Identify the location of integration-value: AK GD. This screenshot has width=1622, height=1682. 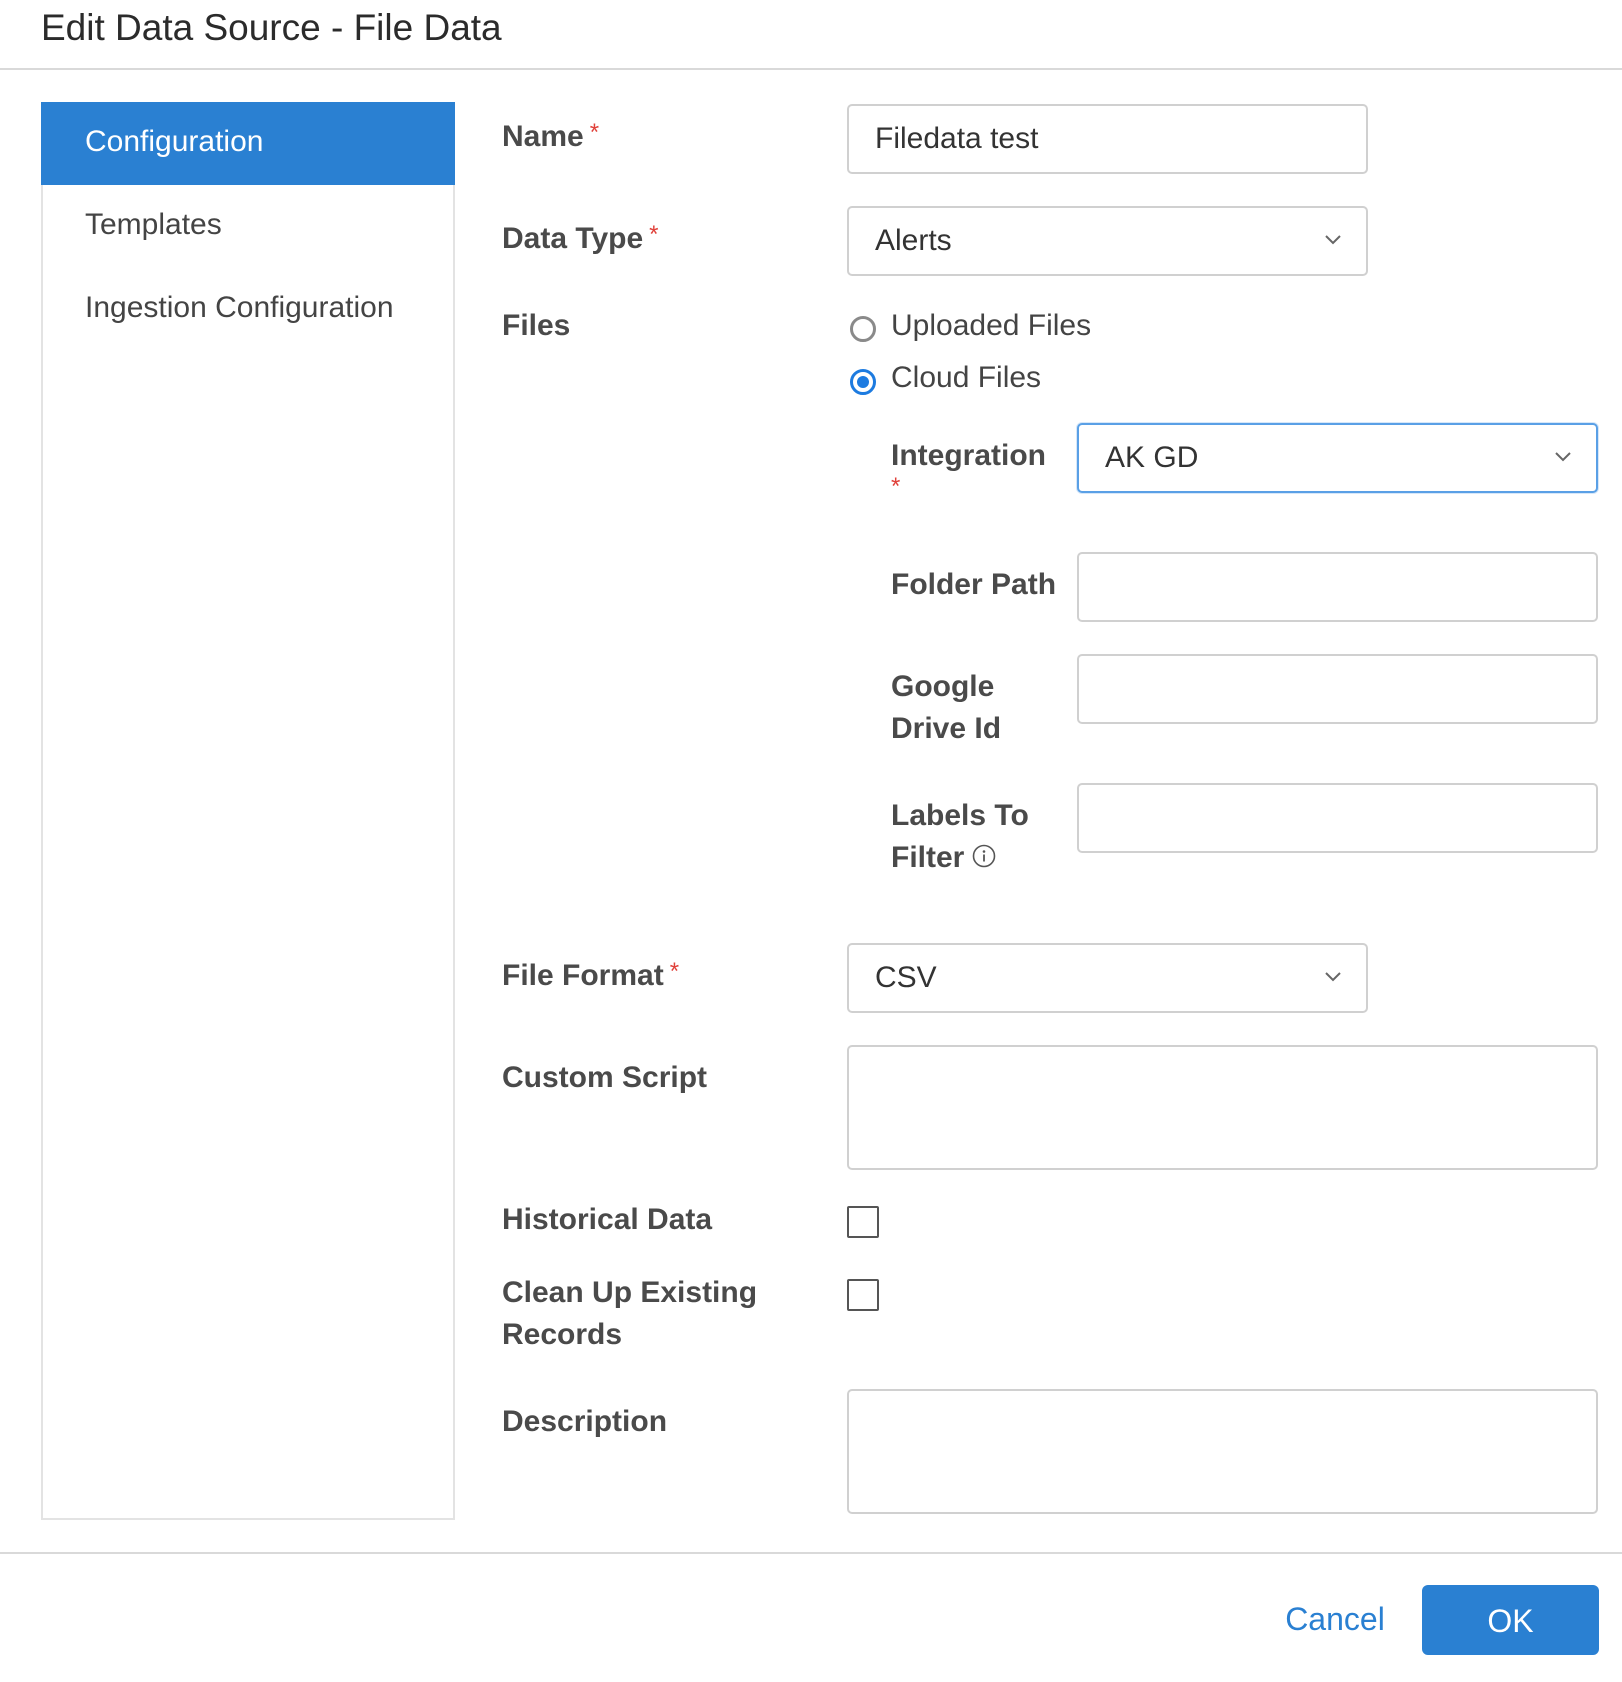
(1152, 457).